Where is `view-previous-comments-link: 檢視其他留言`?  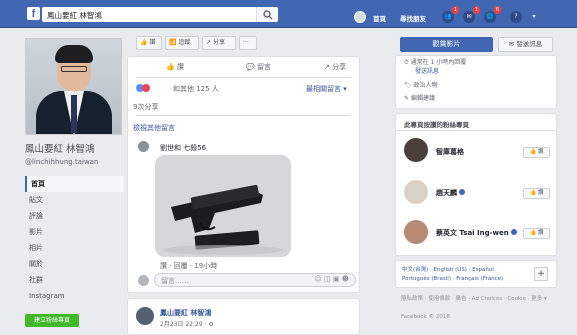
view-previous-comments-link: 檢視其他留言 is located at coordinates (248, 128).